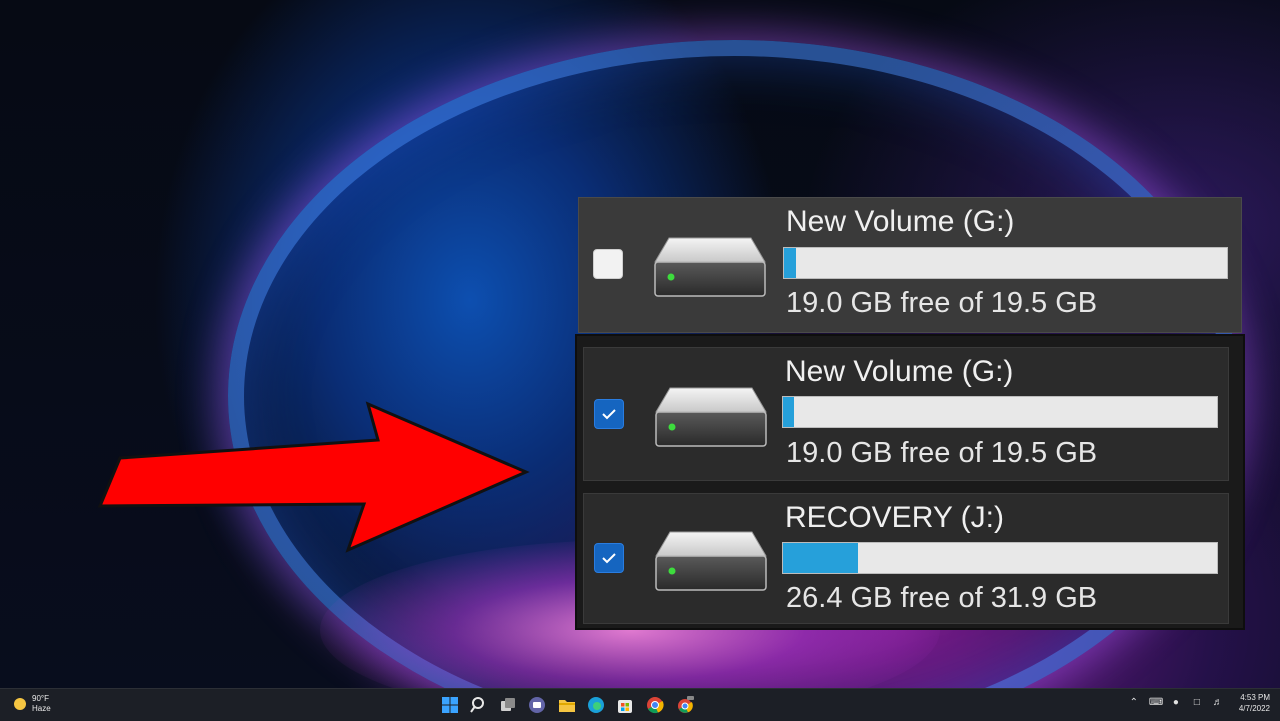 This screenshot has width=1280, height=721. I want to click on search-icon, so click(479, 705).